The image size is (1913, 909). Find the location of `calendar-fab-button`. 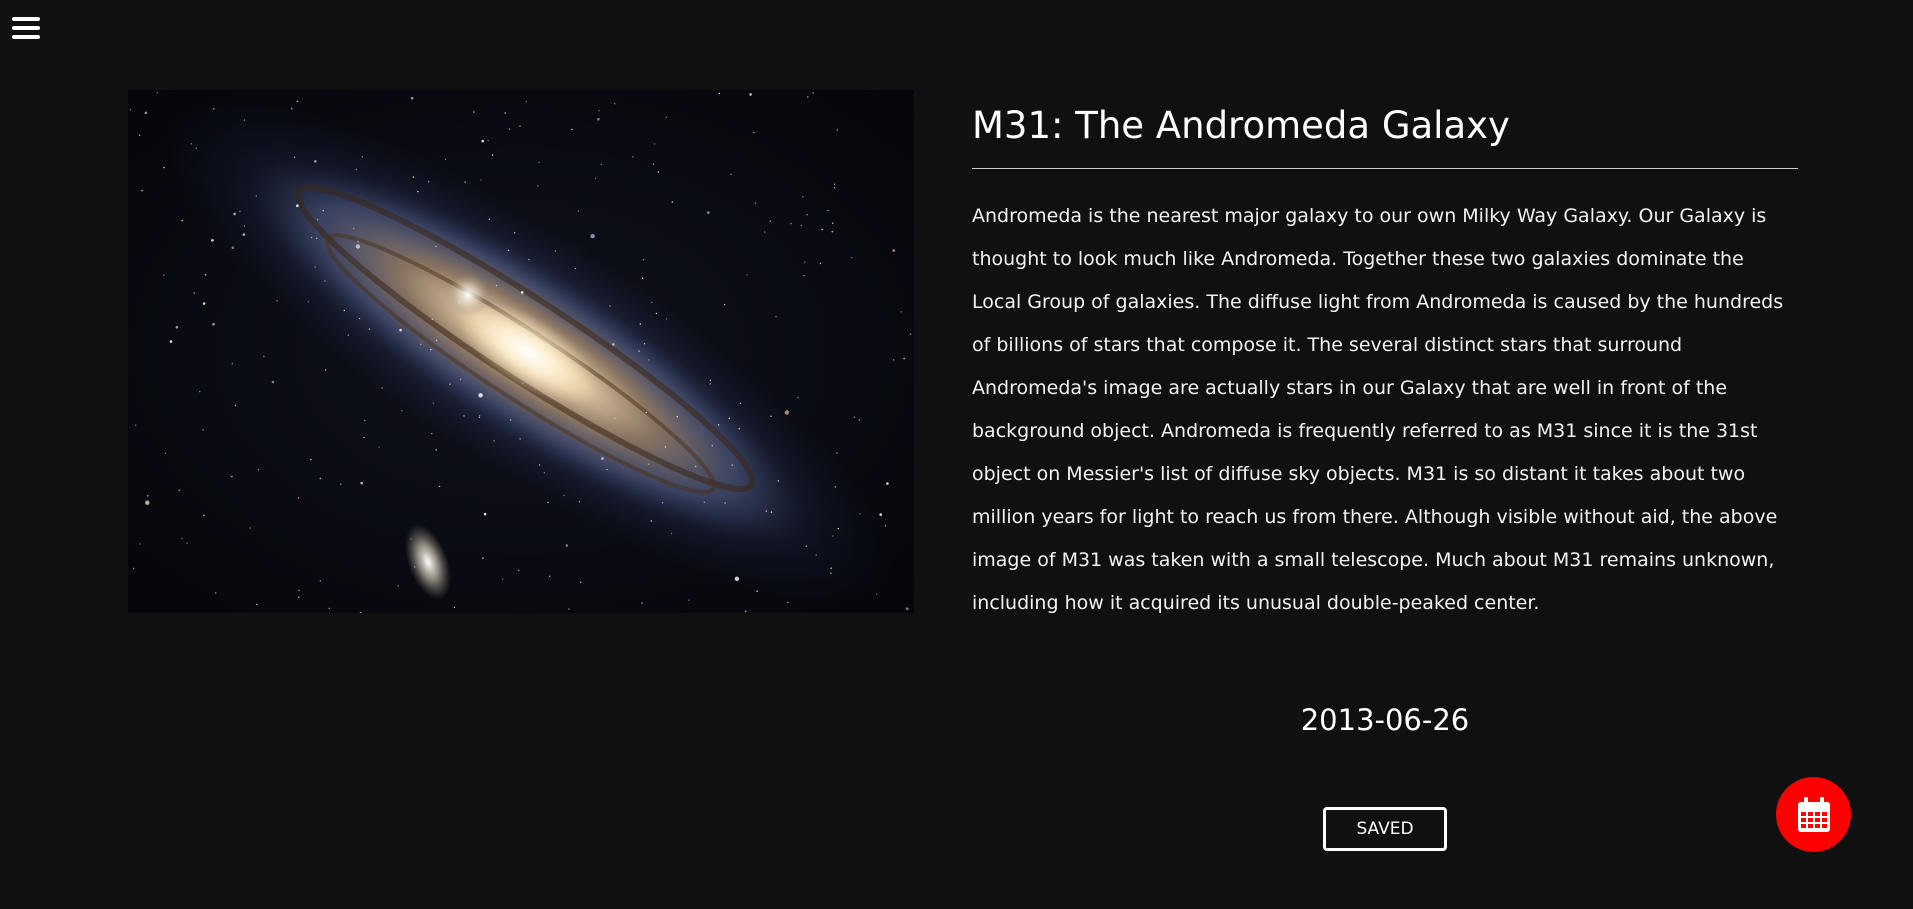

calendar-fab-button is located at coordinates (1813, 814).